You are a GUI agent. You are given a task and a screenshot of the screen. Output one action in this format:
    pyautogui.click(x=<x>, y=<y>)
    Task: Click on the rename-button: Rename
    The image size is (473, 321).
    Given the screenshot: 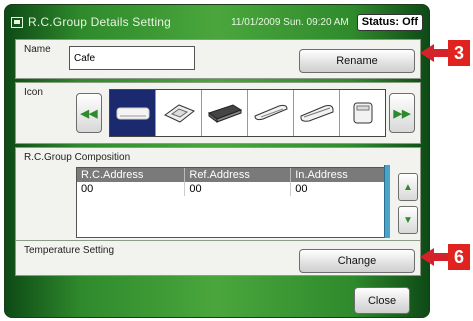 What is the action you would take?
    pyautogui.click(x=357, y=61)
    